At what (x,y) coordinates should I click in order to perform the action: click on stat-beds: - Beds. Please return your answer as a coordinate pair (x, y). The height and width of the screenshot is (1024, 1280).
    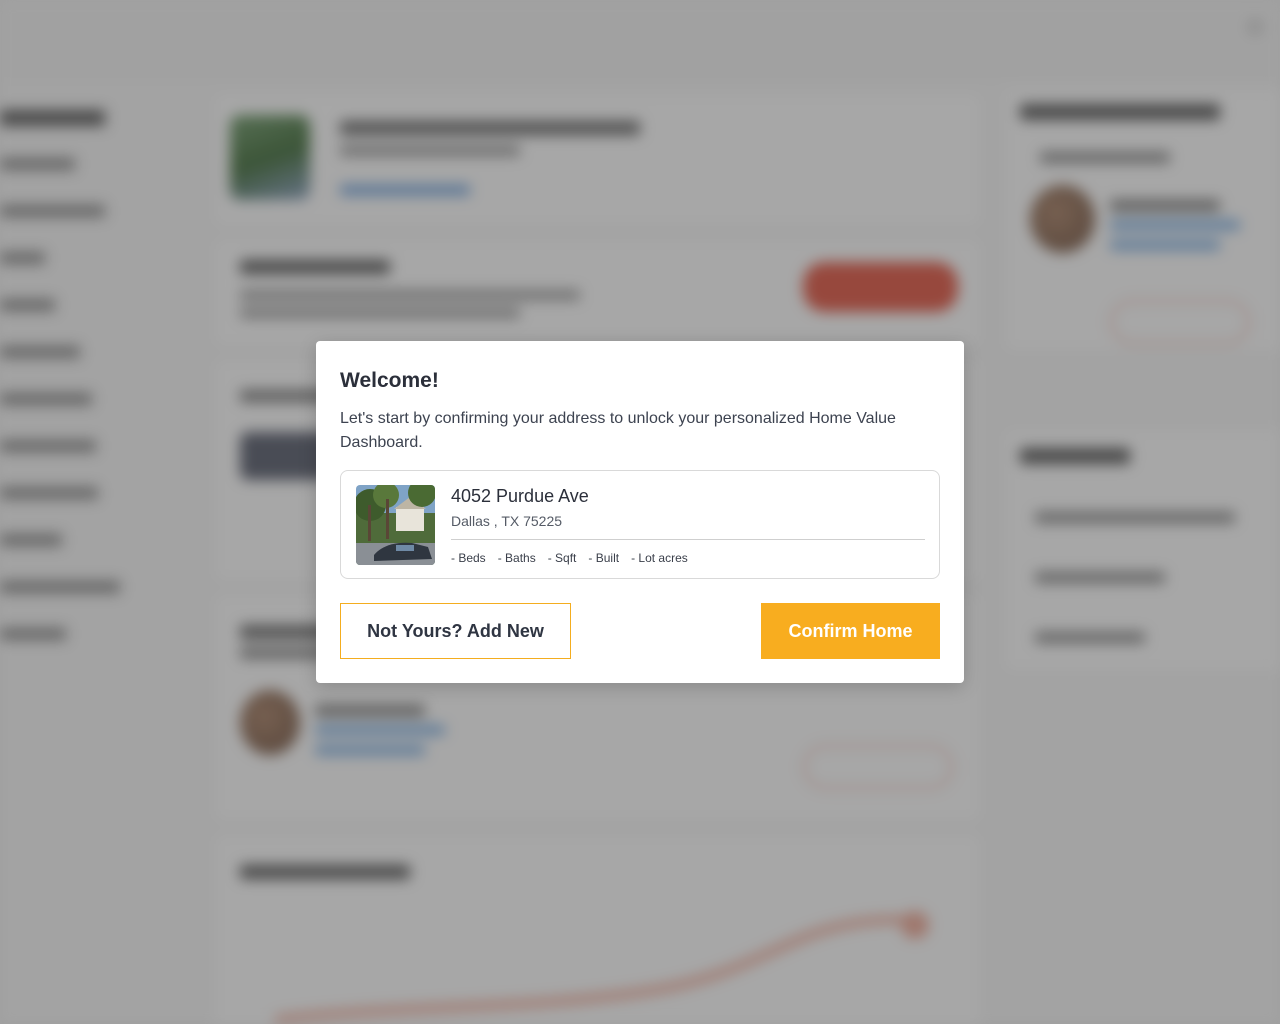
    Looking at the image, I should click on (468, 558).